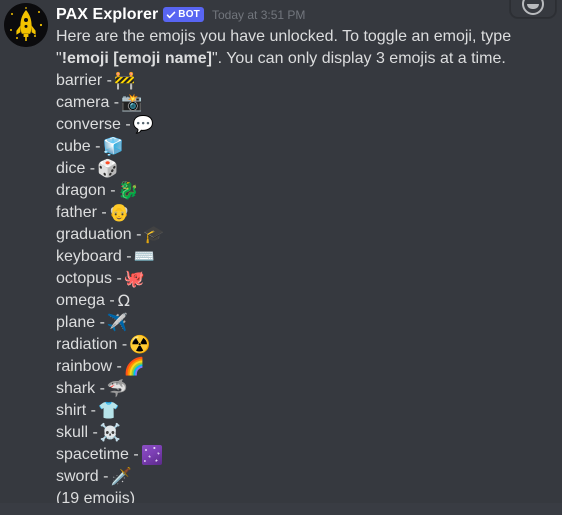 Image resolution: width=562 pixels, height=515 pixels. Describe the element at coordinates (259, 14) in the screenshot. I see `message-timestamp: Today at 3:51 PM` at that location.